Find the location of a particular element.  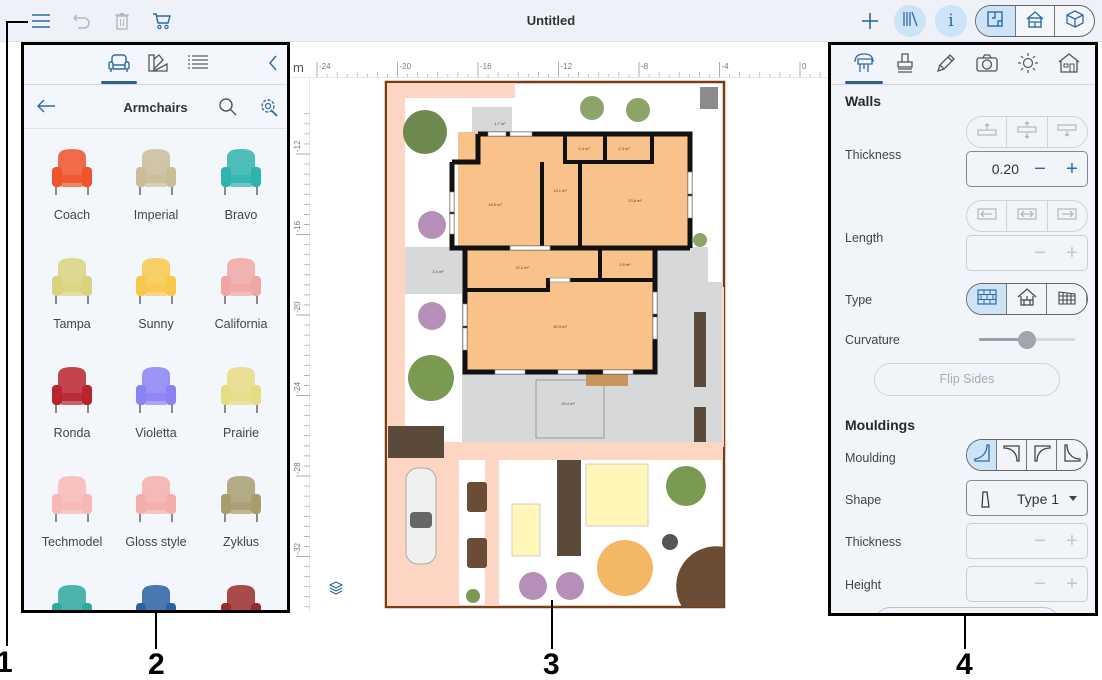

wall-thickness-value: 0.20 is located at coordinates (995, 169).